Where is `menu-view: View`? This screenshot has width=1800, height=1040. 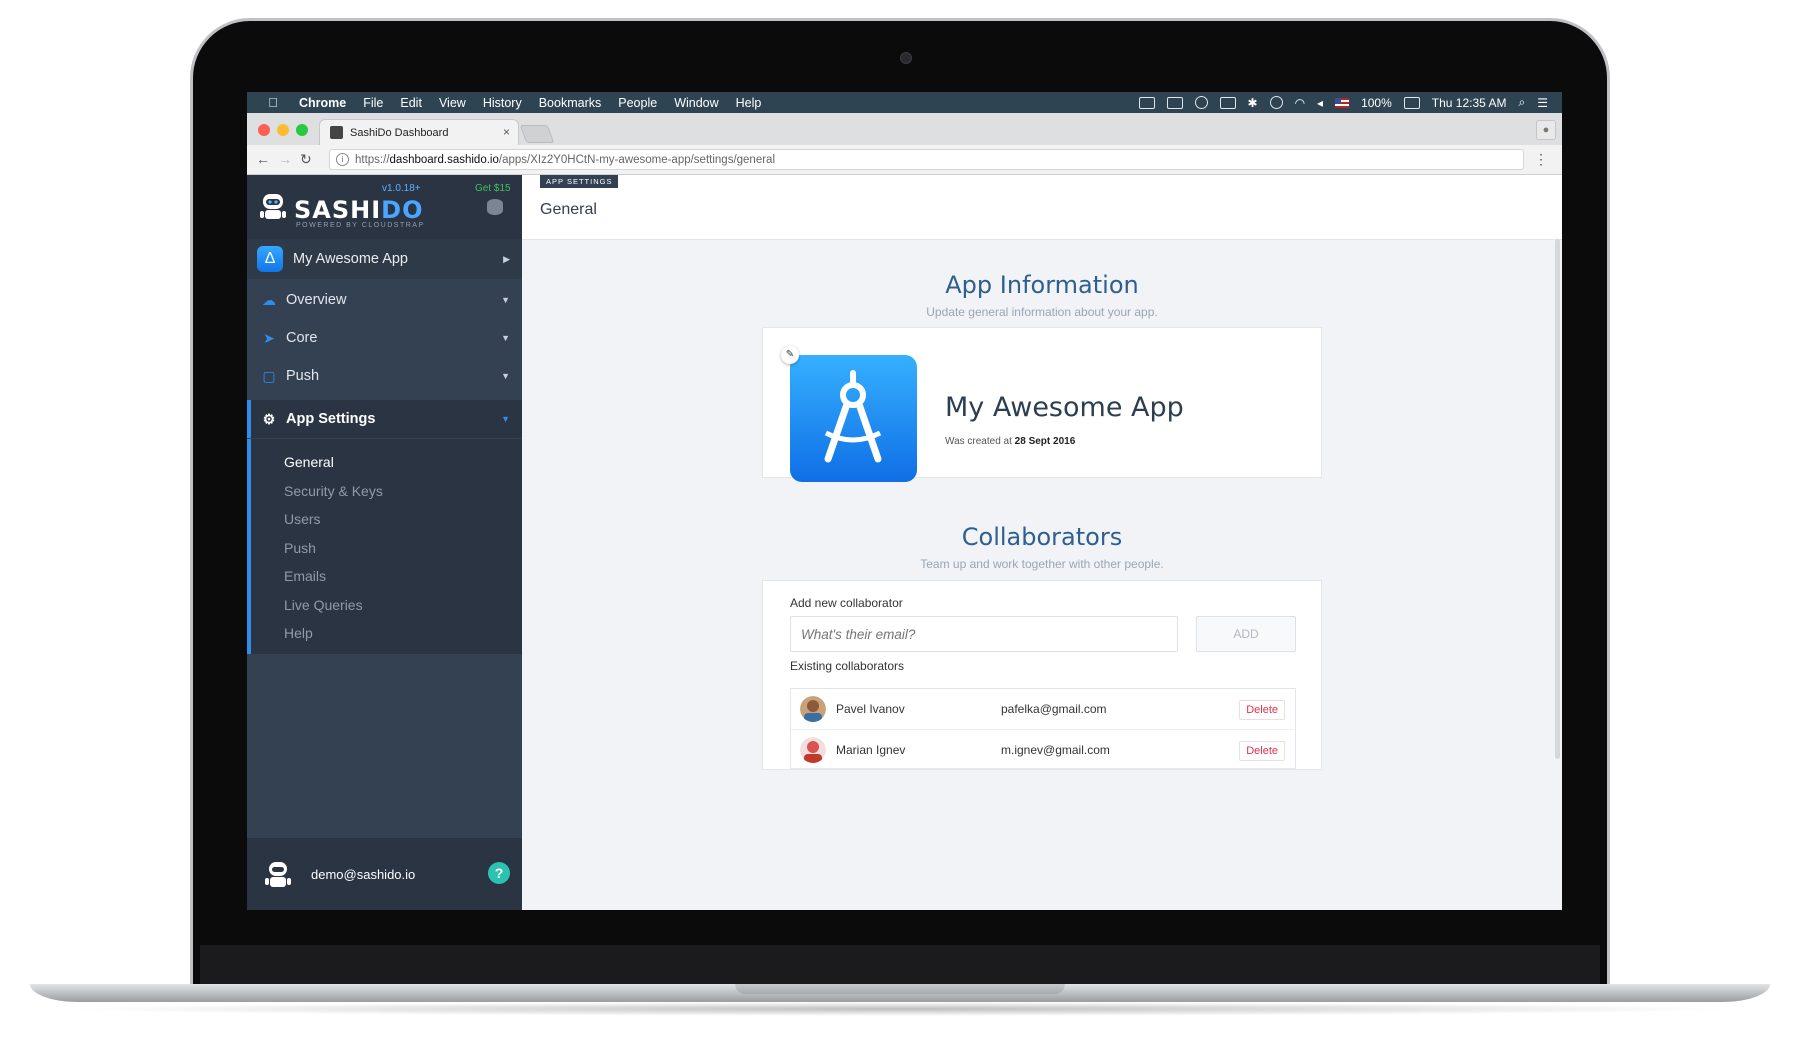
menu-view: View is located at coordinates (452, 103).